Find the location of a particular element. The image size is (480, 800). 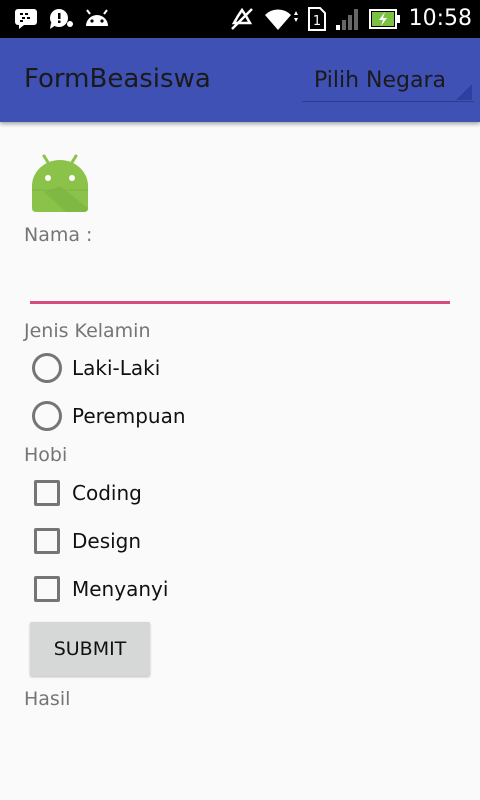

wifi-icon is located at coordinates (281, 19).